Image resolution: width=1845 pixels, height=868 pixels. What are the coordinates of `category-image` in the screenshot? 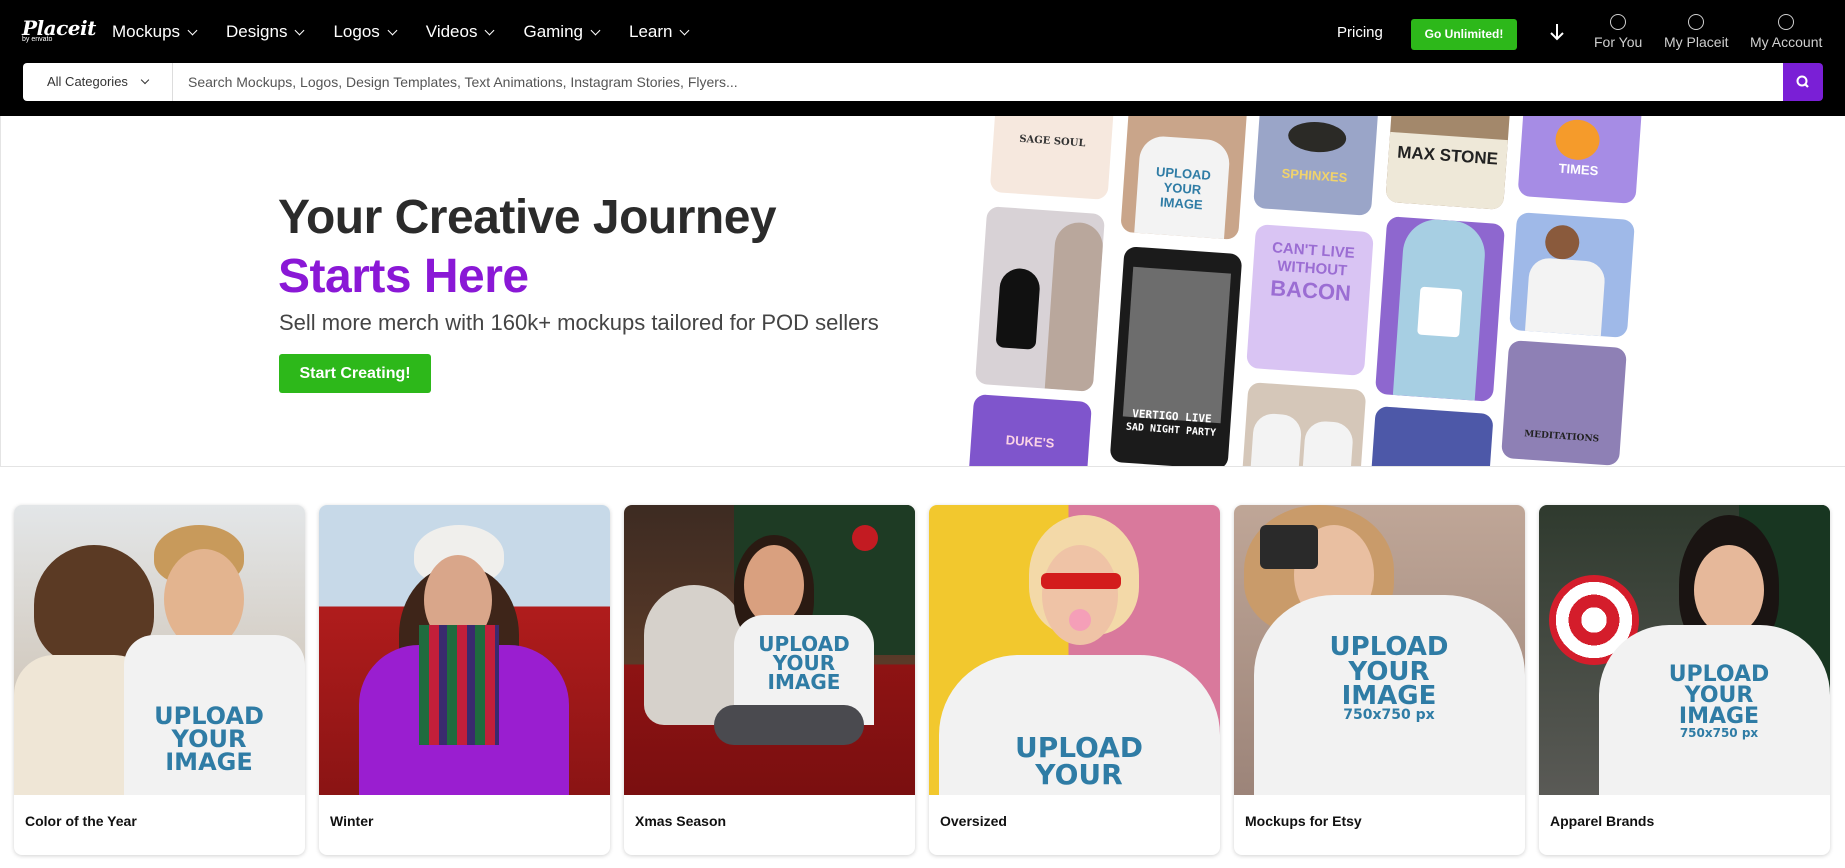 It's located at (464, 650).